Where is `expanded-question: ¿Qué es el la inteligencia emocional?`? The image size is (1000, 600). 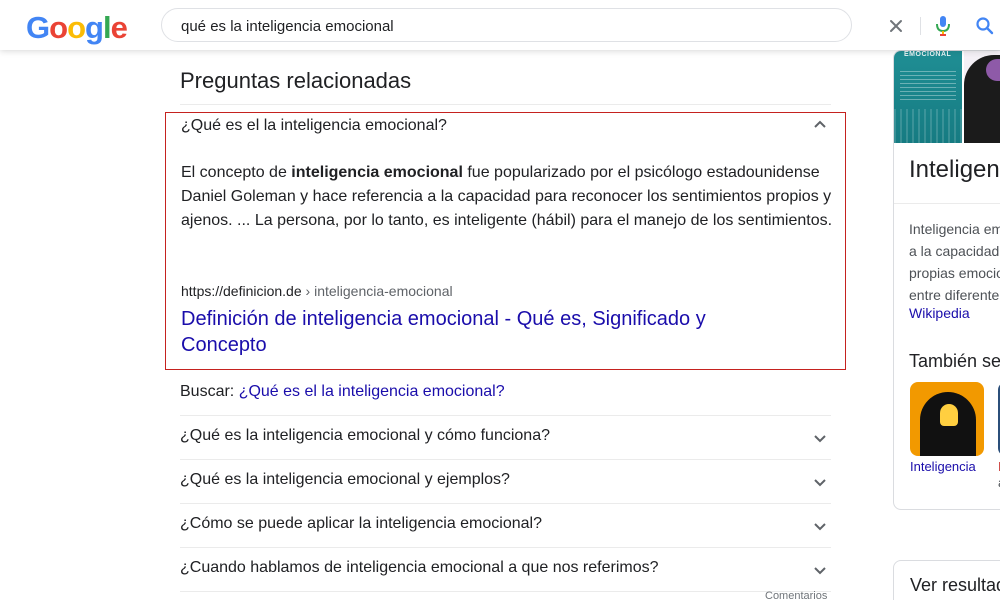
expanded-question: ¿Qué es el la inteligencia emocional? is located at coordinates (314, 126).